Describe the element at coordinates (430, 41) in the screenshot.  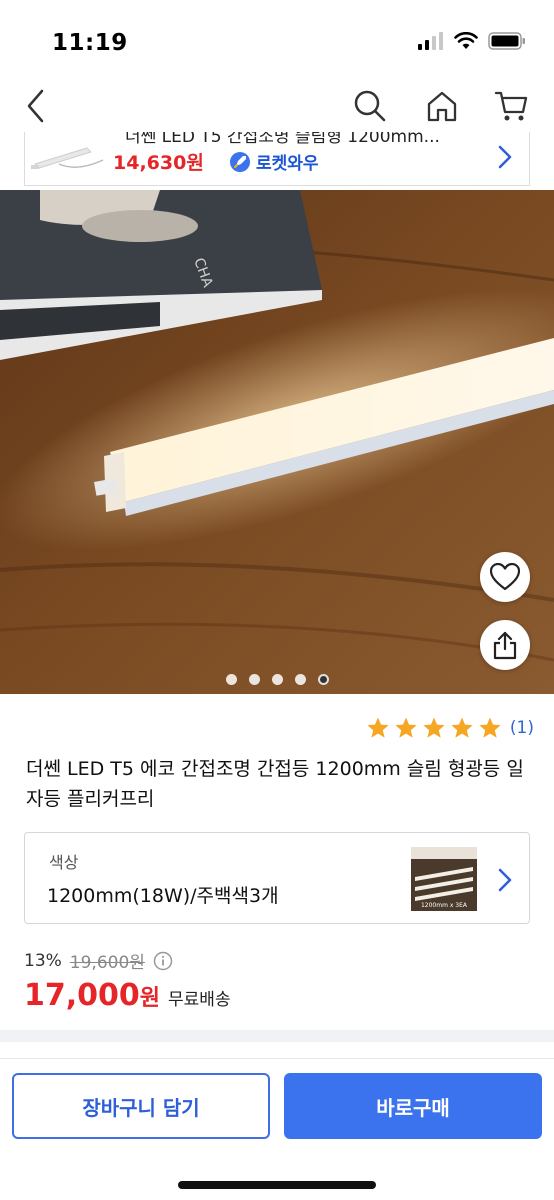
I see `signal-icon` at that location.